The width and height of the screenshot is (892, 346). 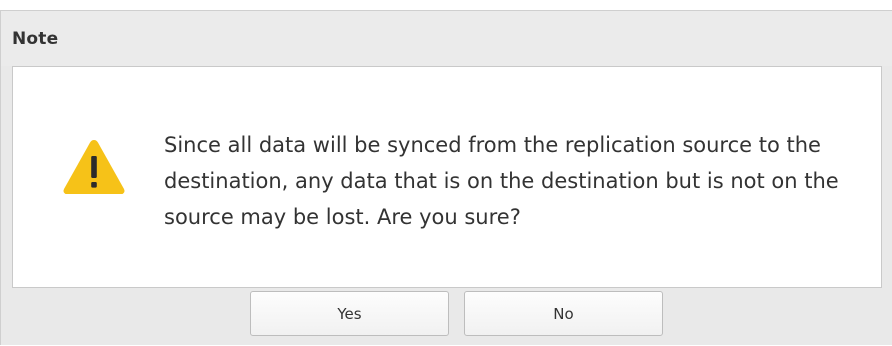 What do you see at coordinates (94, 167) in the screenshot?
I see `warning-icon` at bounding box center [94, 167].